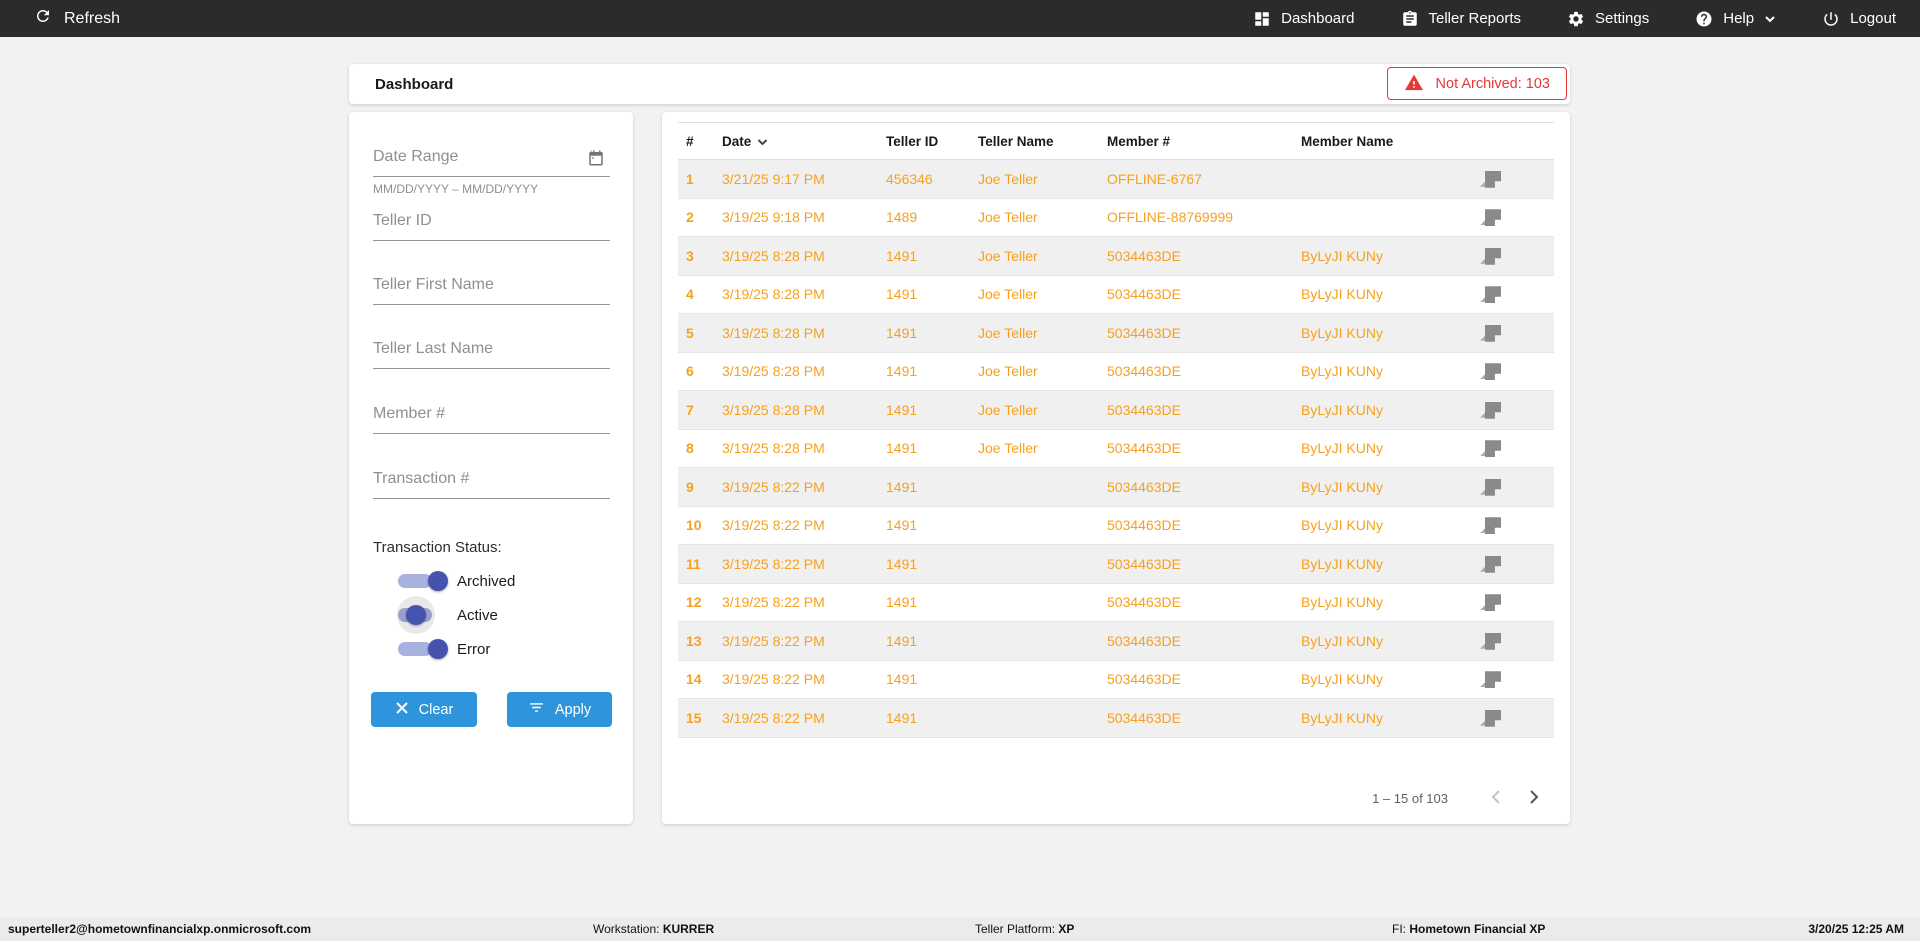 This screenshot has height=941, width=1920. I want to click on row-number: 10, so click(694, 525).